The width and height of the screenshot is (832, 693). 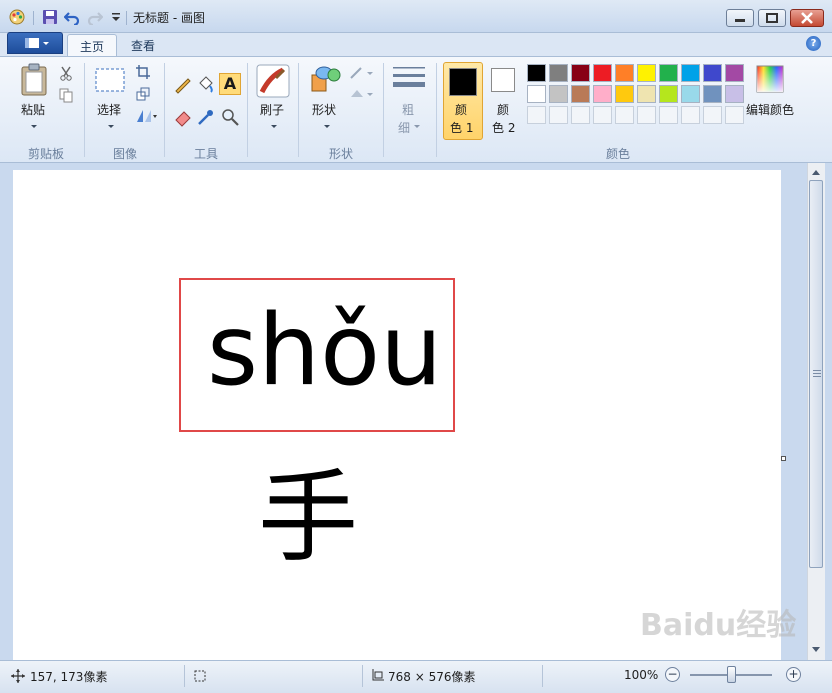 I want to click on size-label-line1: 粗, so click(x=408, y=109).